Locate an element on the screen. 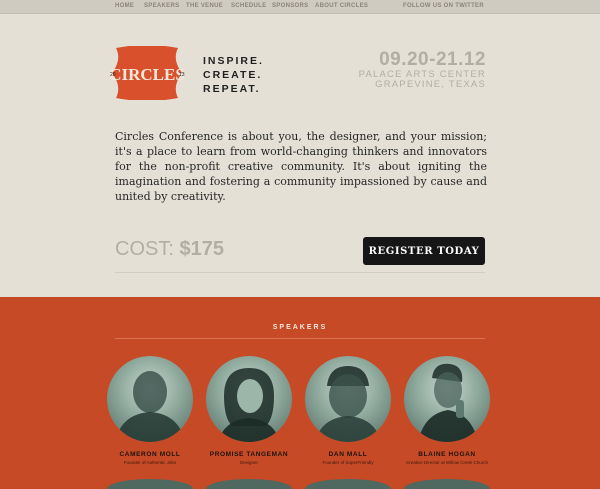 The width and height of the screenshot is (600, 489). tagline: INSPIRE. CREATE. REPEAT. is located at coordinates (233, 75).